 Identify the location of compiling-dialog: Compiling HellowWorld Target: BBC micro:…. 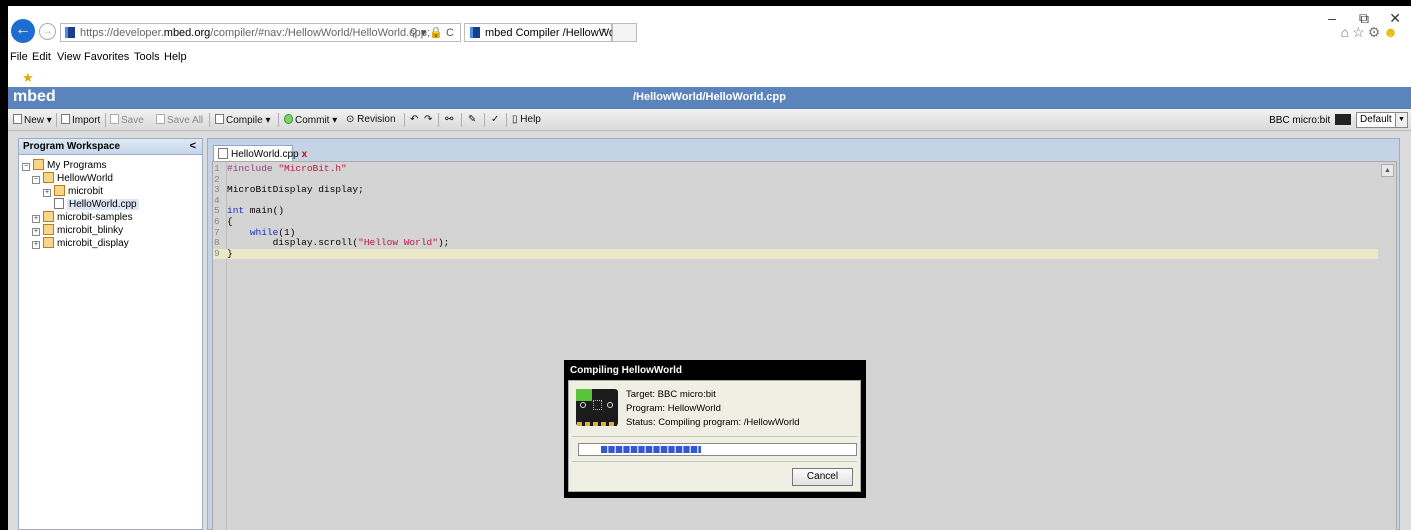
(715, 429).